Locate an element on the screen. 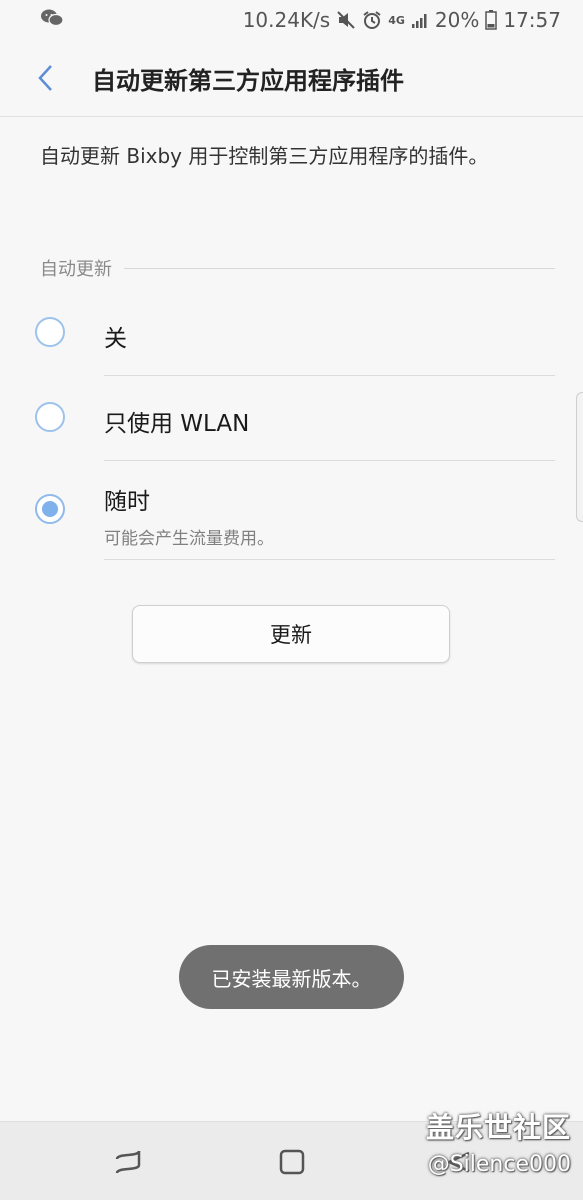 This screenshot has height=1200, width=583. wechat-icon is located at coordinates (52, 20).